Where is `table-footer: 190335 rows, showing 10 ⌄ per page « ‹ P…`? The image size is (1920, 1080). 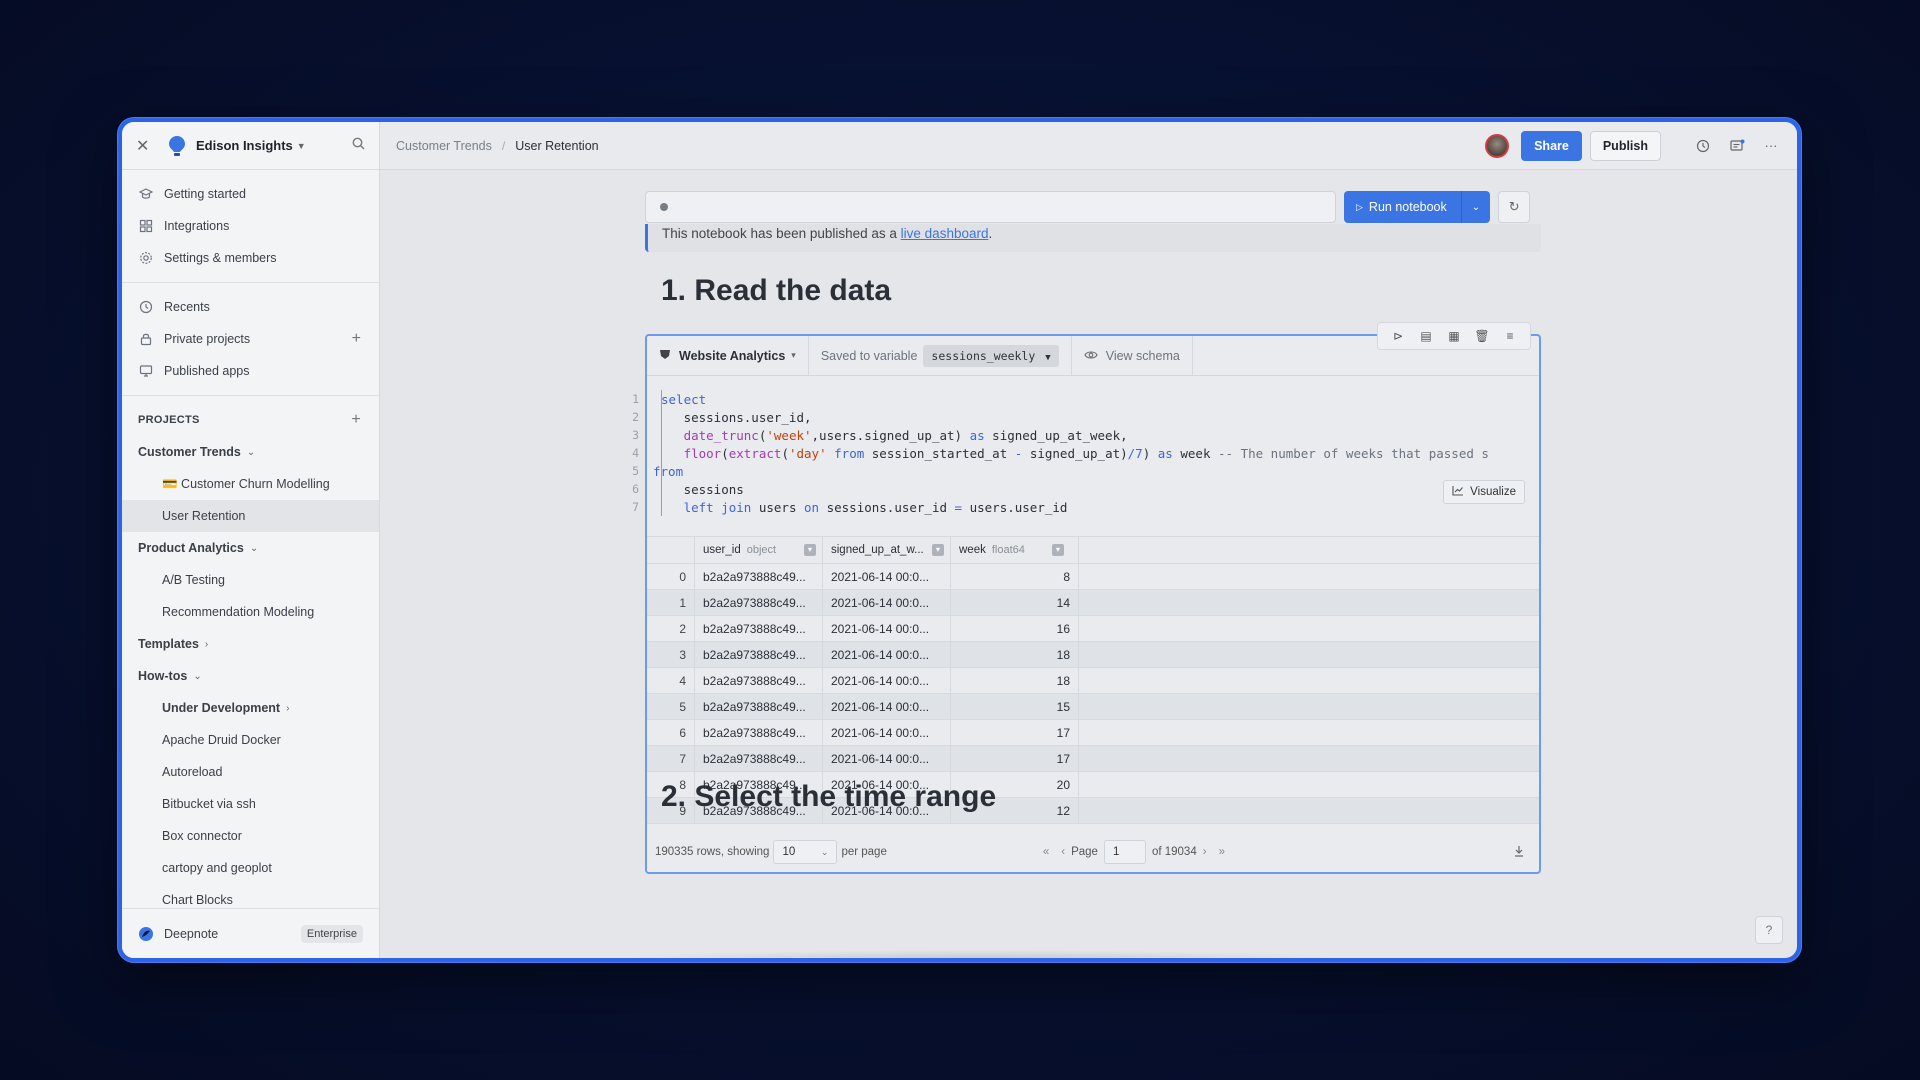
table-footer: 190335 rows, showing 10 ⌄ per page « ‹ P… is located at coordinates (1093, 852).